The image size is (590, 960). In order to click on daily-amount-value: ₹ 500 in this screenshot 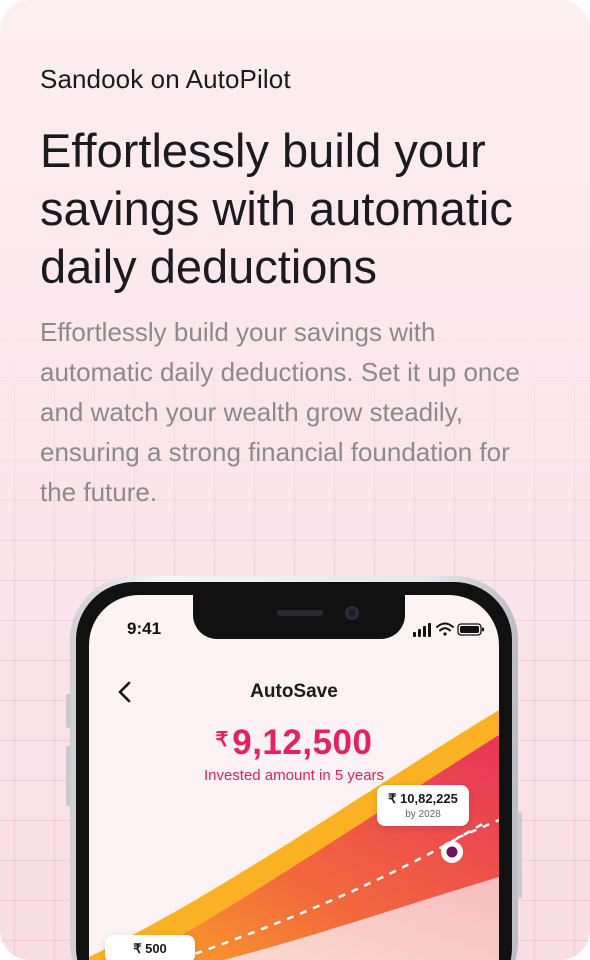, I will do `click(150, 948)`.